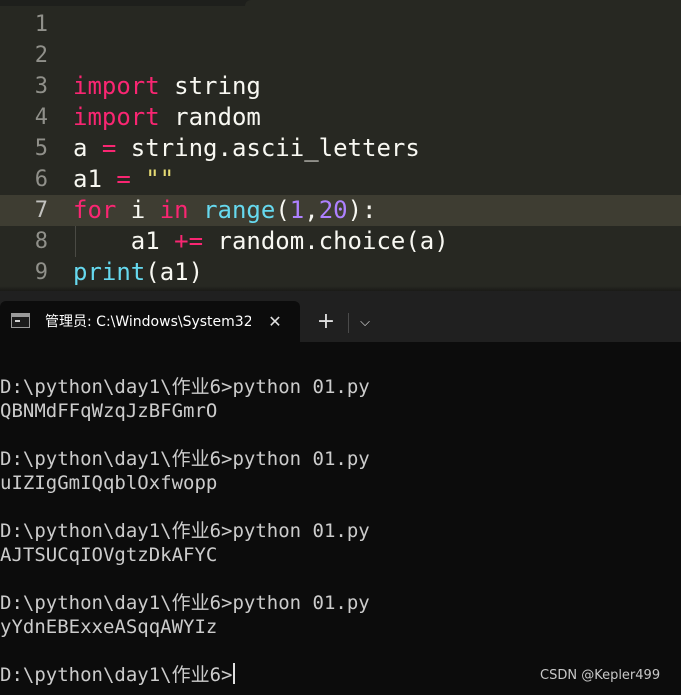  Describe the element at coordinates (41, 148) in the screenshot. I see `line-number: 5` at that location.